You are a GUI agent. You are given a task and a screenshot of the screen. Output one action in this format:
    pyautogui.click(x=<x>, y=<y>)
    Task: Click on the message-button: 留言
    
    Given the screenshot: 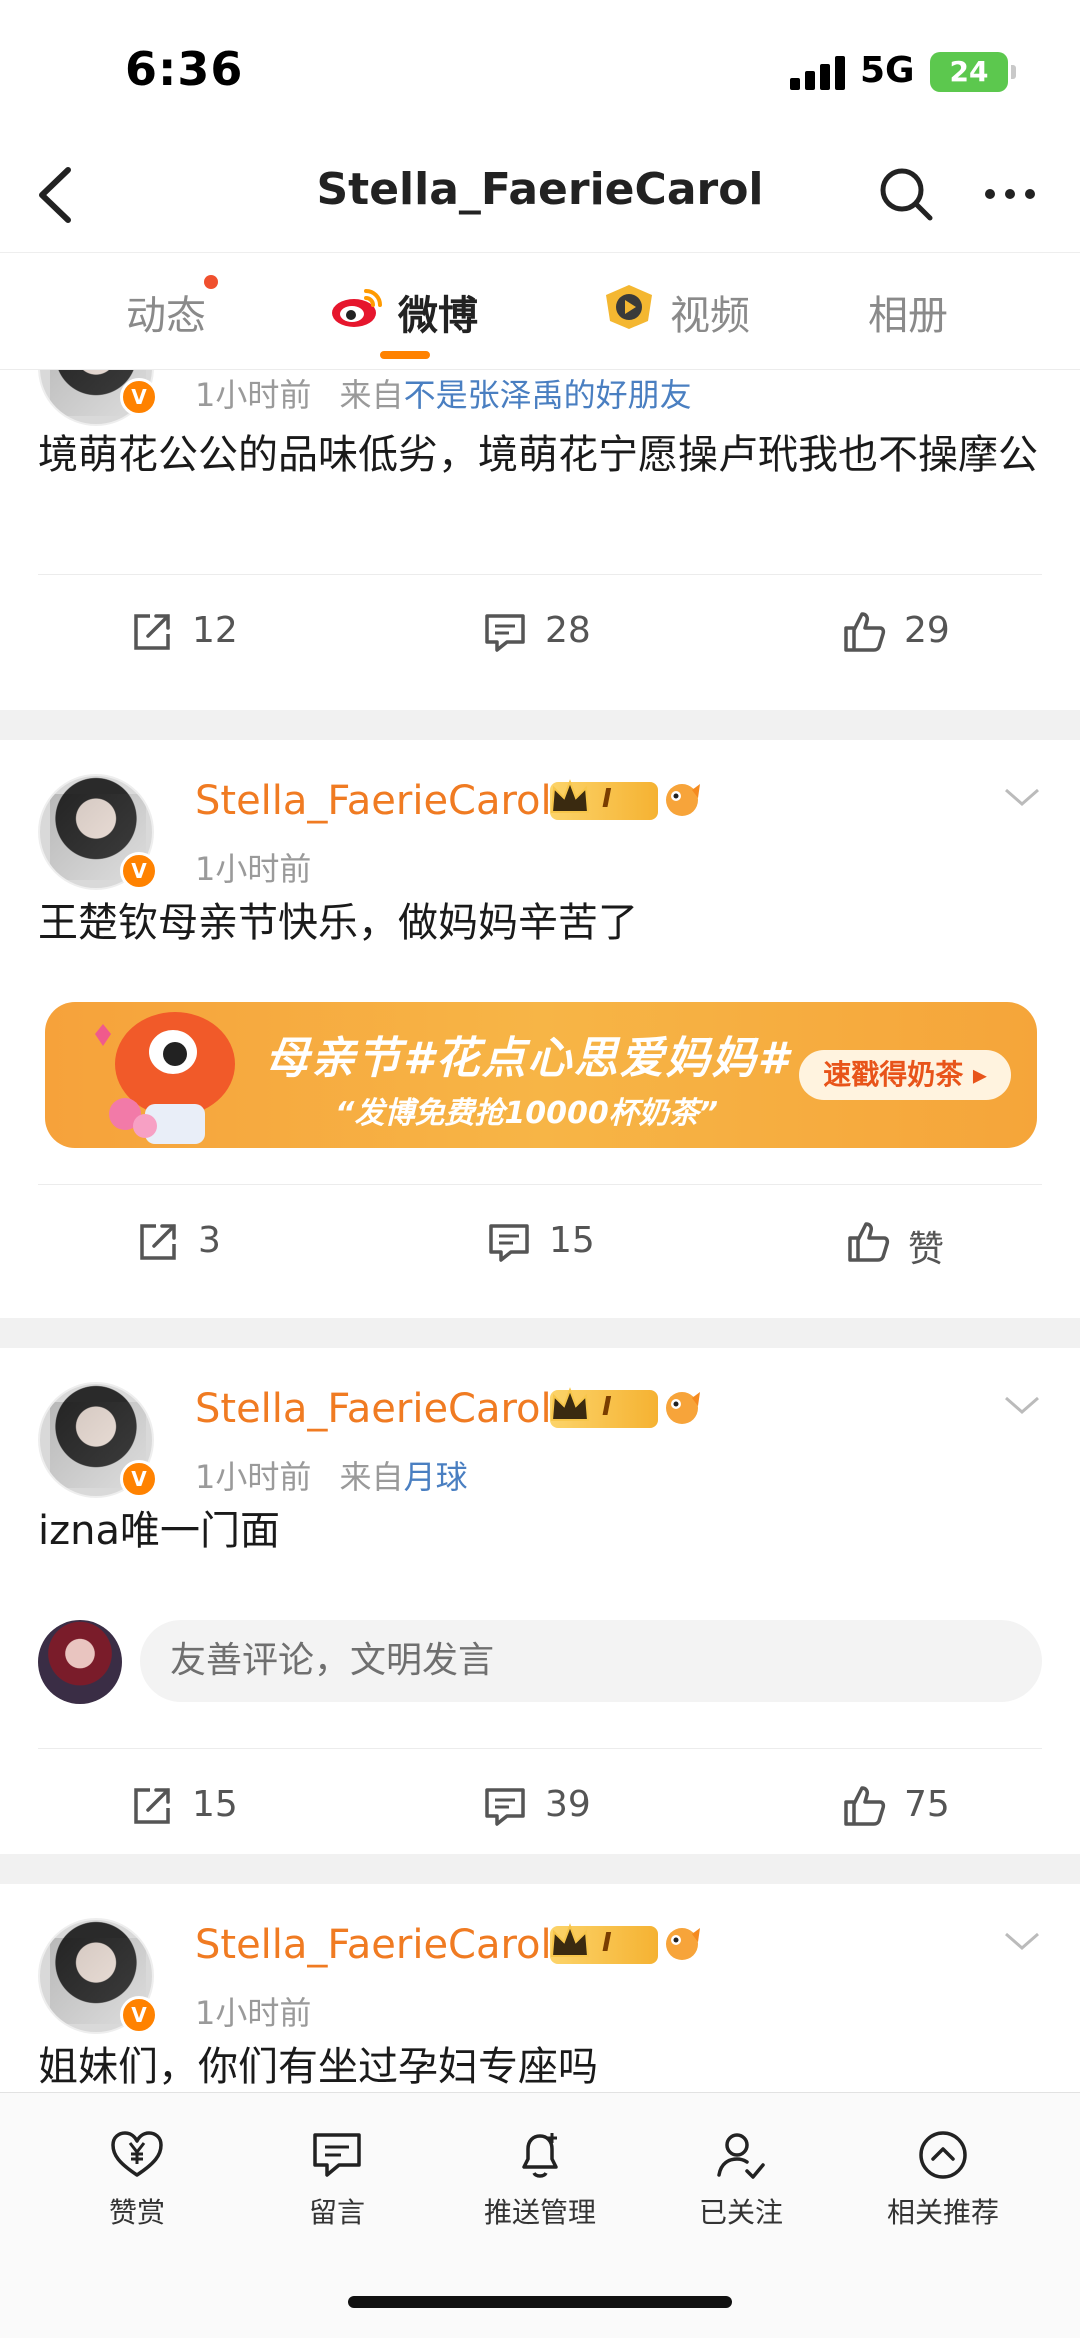 What is the action you would take?
    pyautogui.click(x=337, y=2179)
    